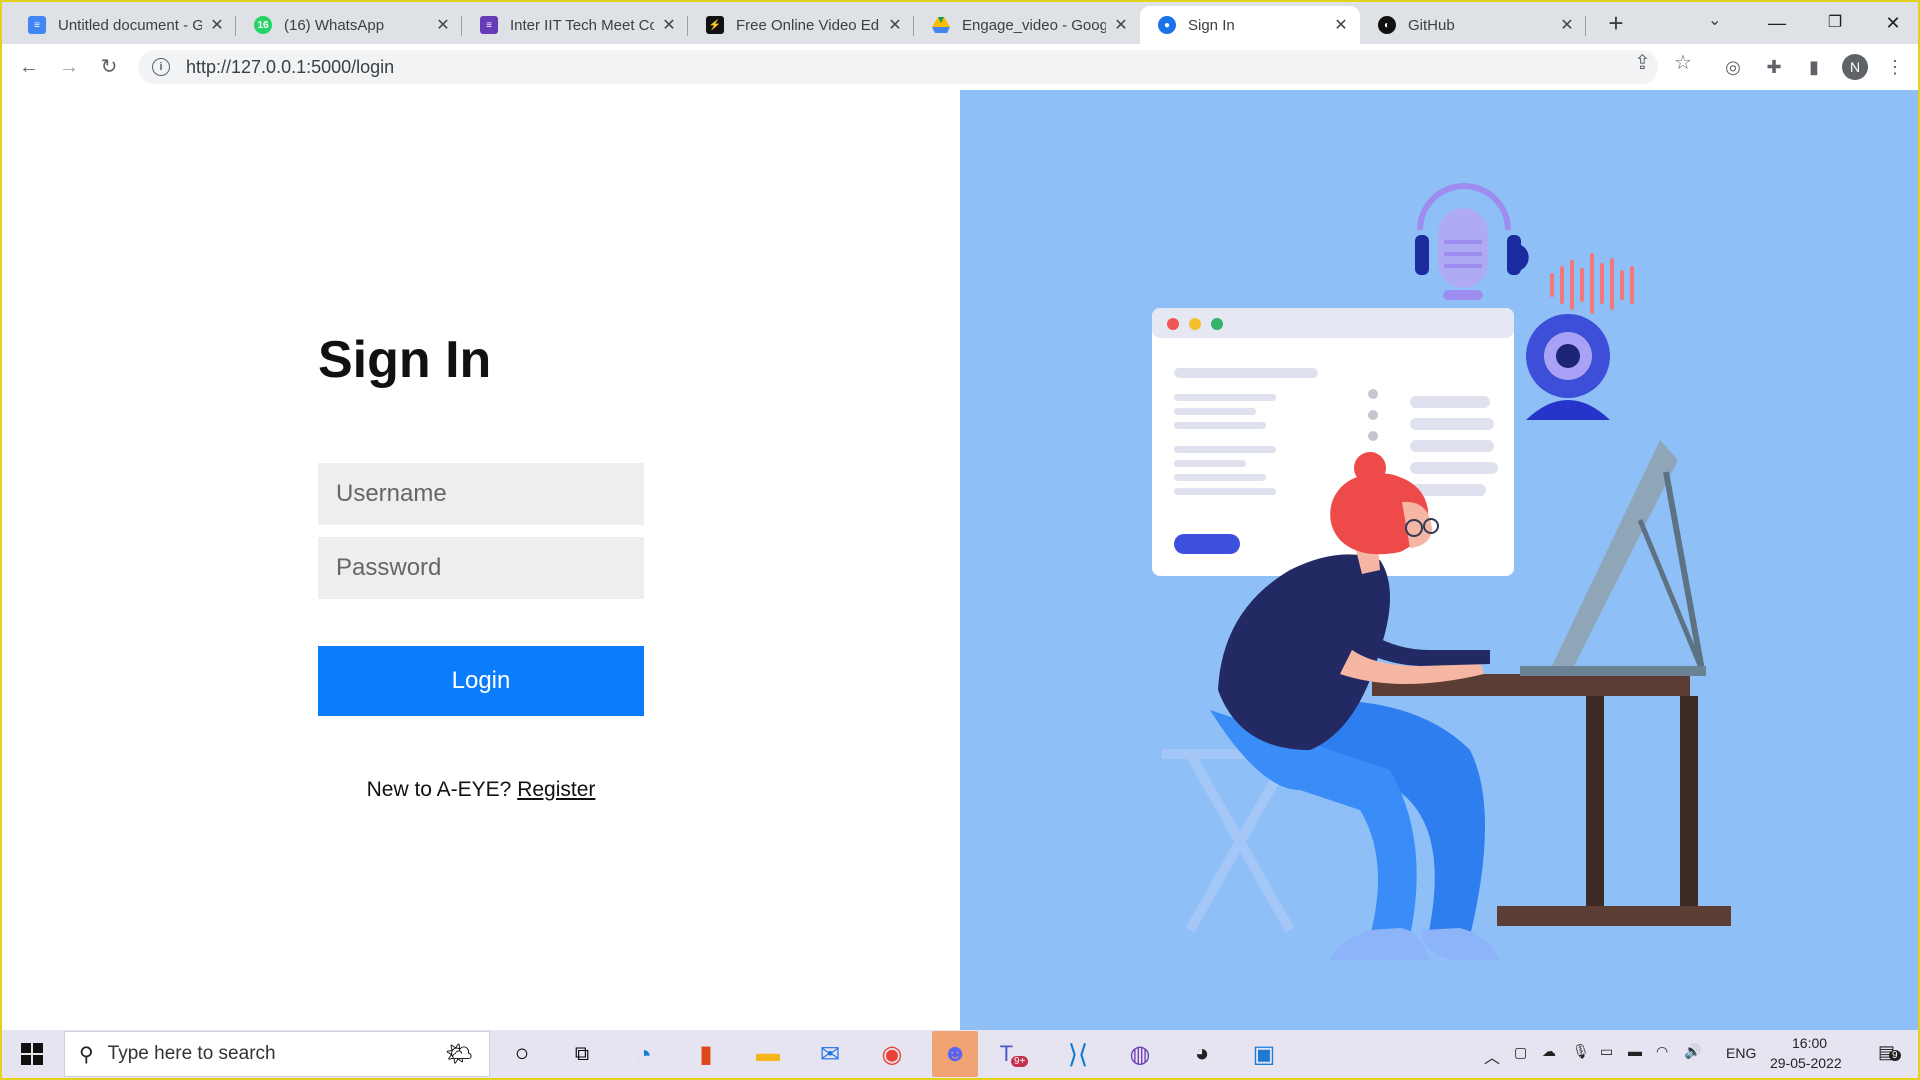  I want to click on chevron-up-icon: ︿, so click(1492, 1056).